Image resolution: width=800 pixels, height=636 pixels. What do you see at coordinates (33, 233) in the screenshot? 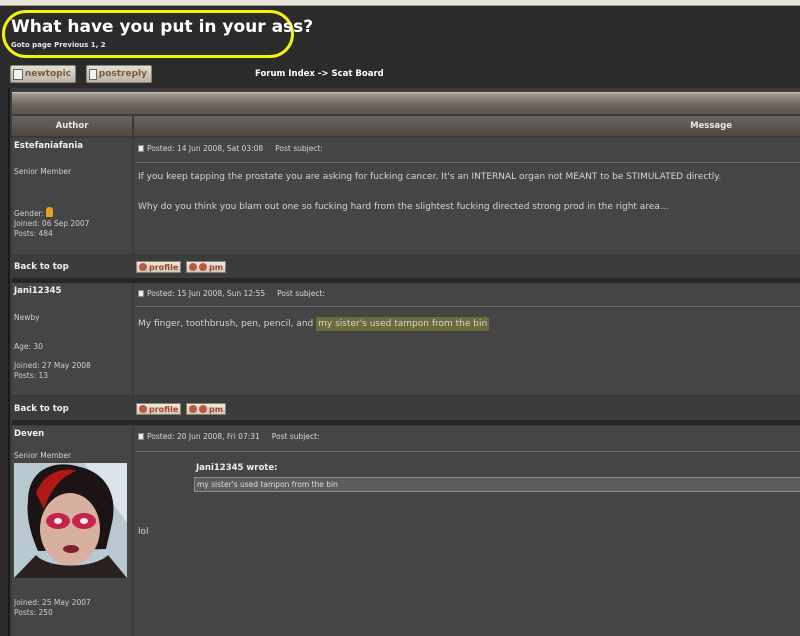
I see `post-count: Posts: 484` at bounding box center [33, 233].